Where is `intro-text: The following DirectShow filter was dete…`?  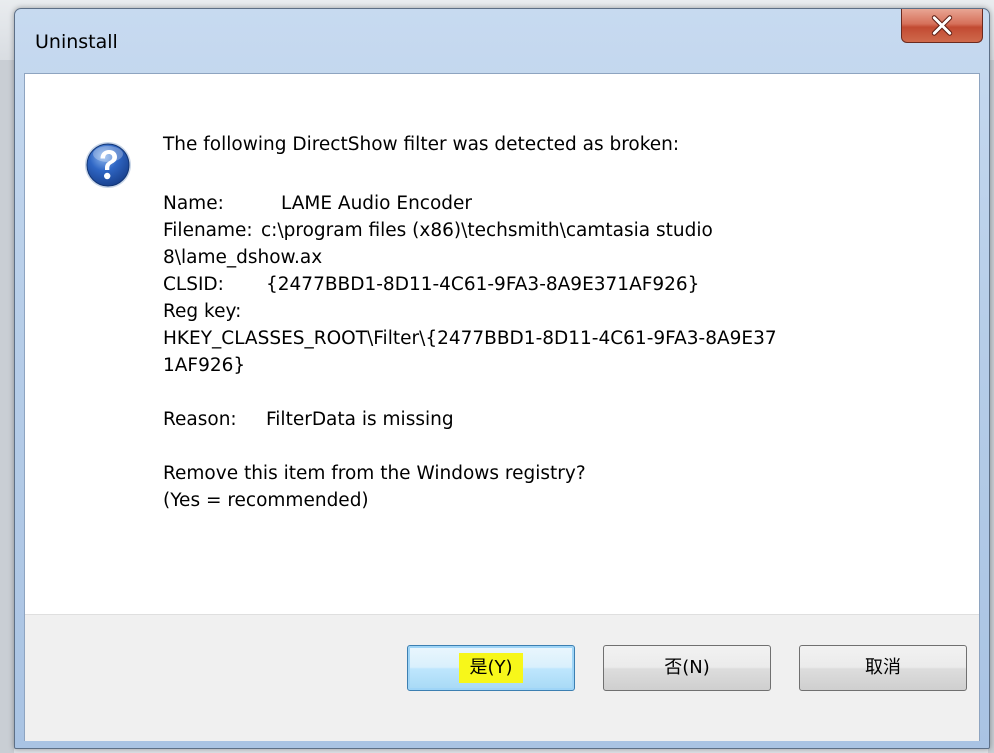
intro-text: The following DirectShow filter was dete… is located at coordinates (421, 144).